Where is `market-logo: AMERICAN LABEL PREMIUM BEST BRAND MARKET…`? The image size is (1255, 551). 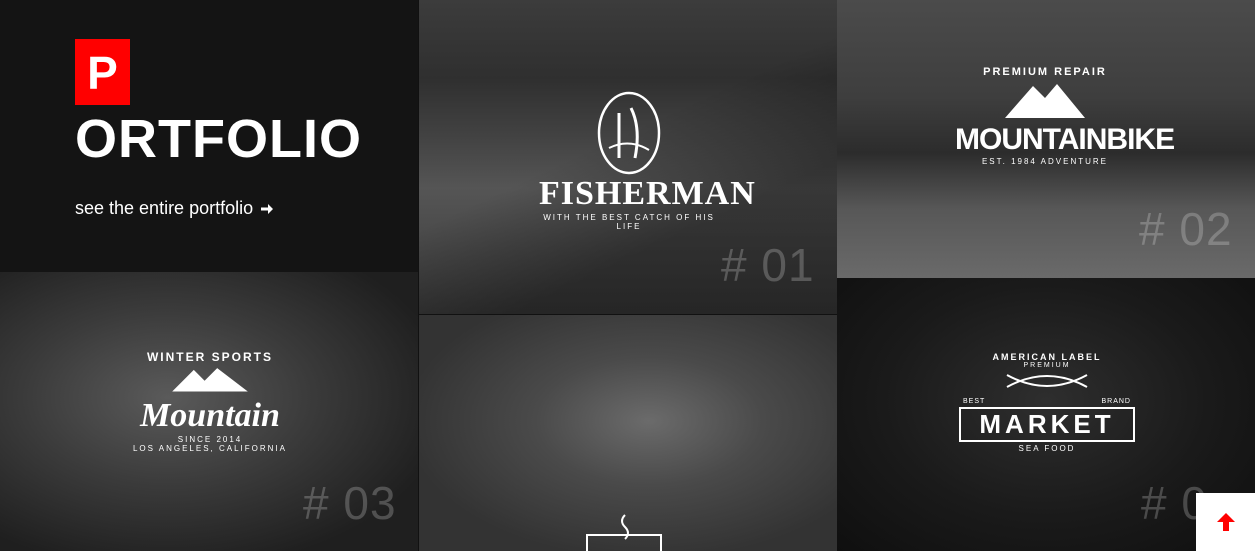
market-logo: AMERICAN LABEL PREMIUM BEST BRAND MARKET… is located at coordinates (1047, 402).